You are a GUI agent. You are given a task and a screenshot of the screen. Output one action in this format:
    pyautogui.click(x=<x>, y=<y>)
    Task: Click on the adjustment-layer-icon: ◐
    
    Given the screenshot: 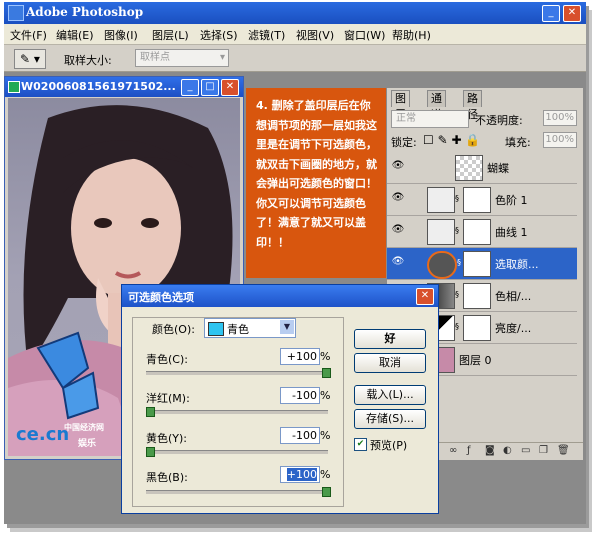 What is the action you would take?
    pyautogui.click(x=507, y=450)
    